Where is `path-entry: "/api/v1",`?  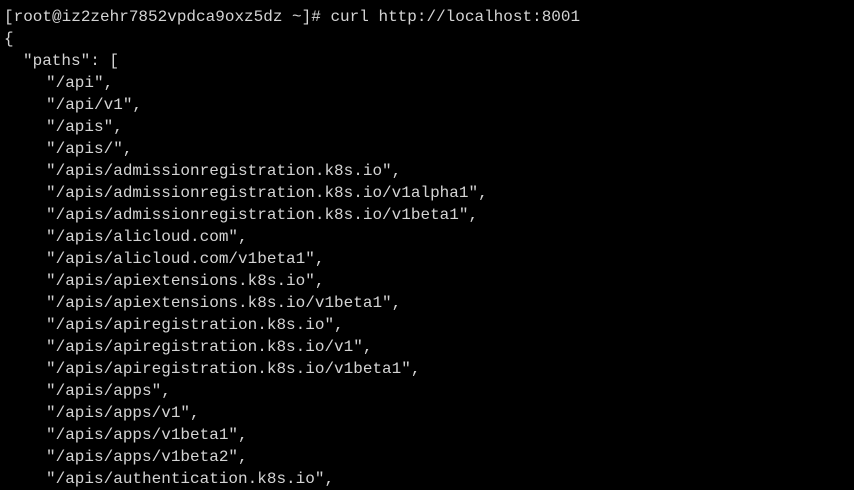 path-entry: "/api/v1", is located at coordinates (94, 105).